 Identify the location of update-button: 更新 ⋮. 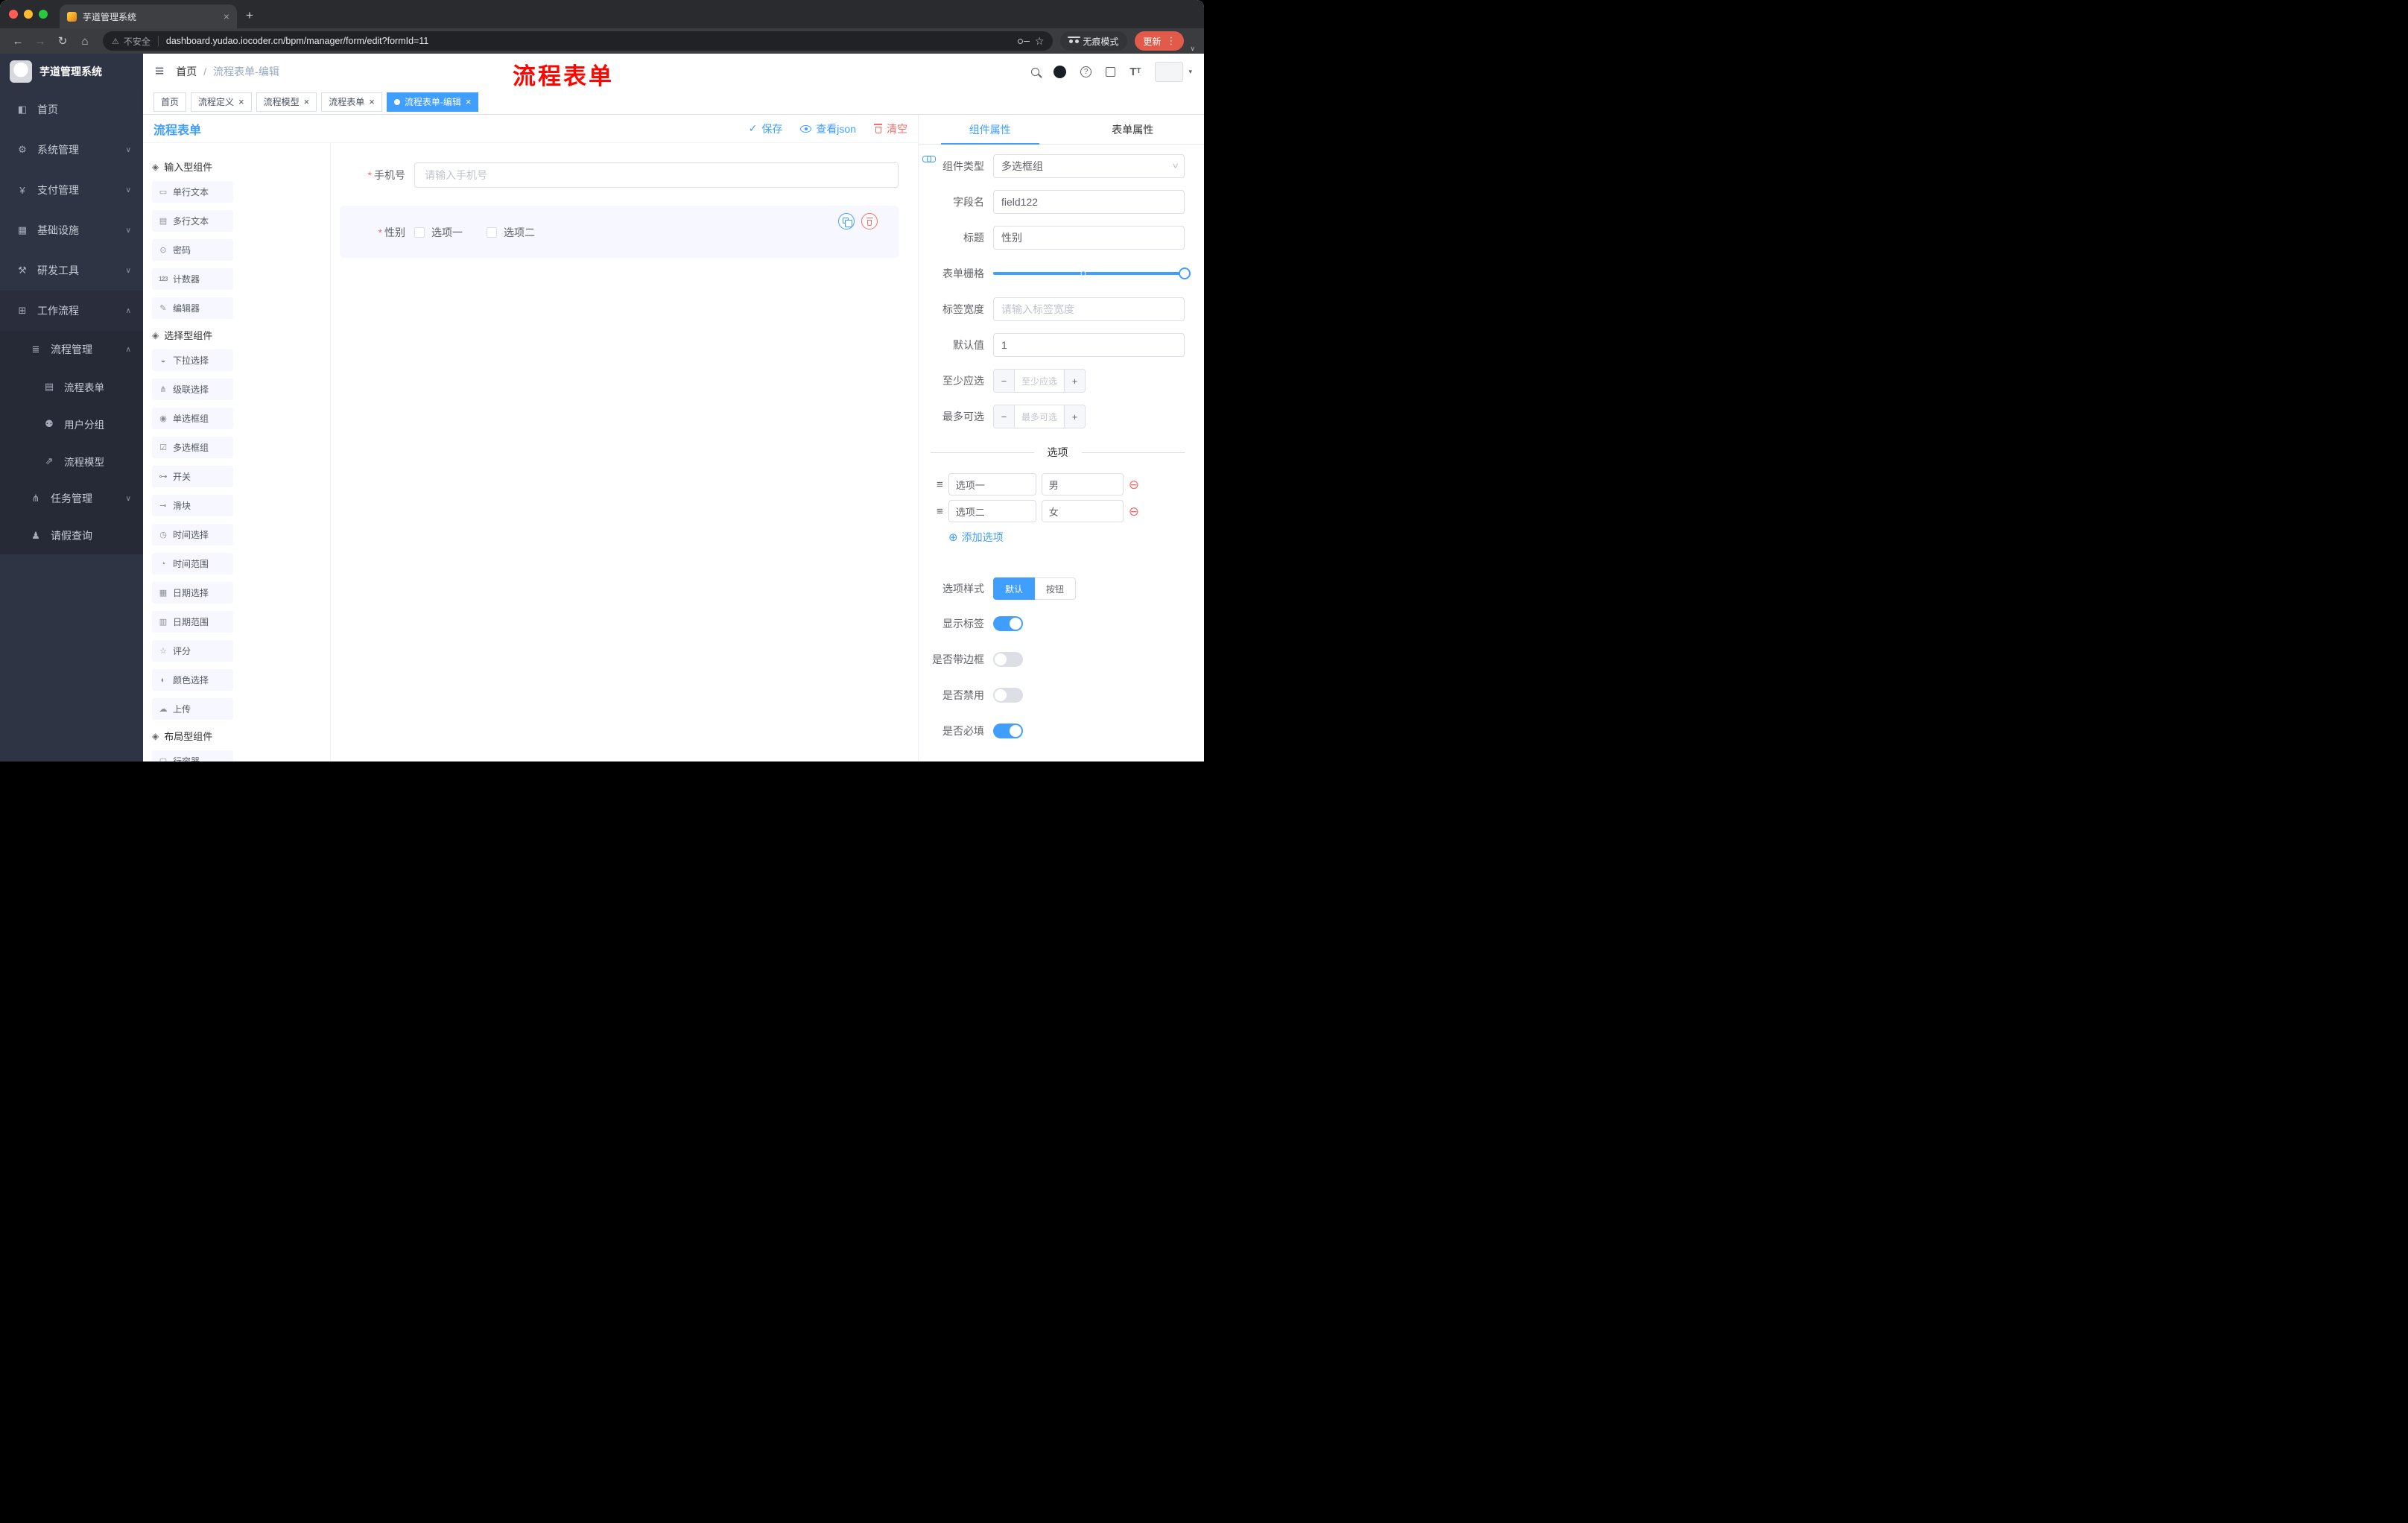
(1160, 41).